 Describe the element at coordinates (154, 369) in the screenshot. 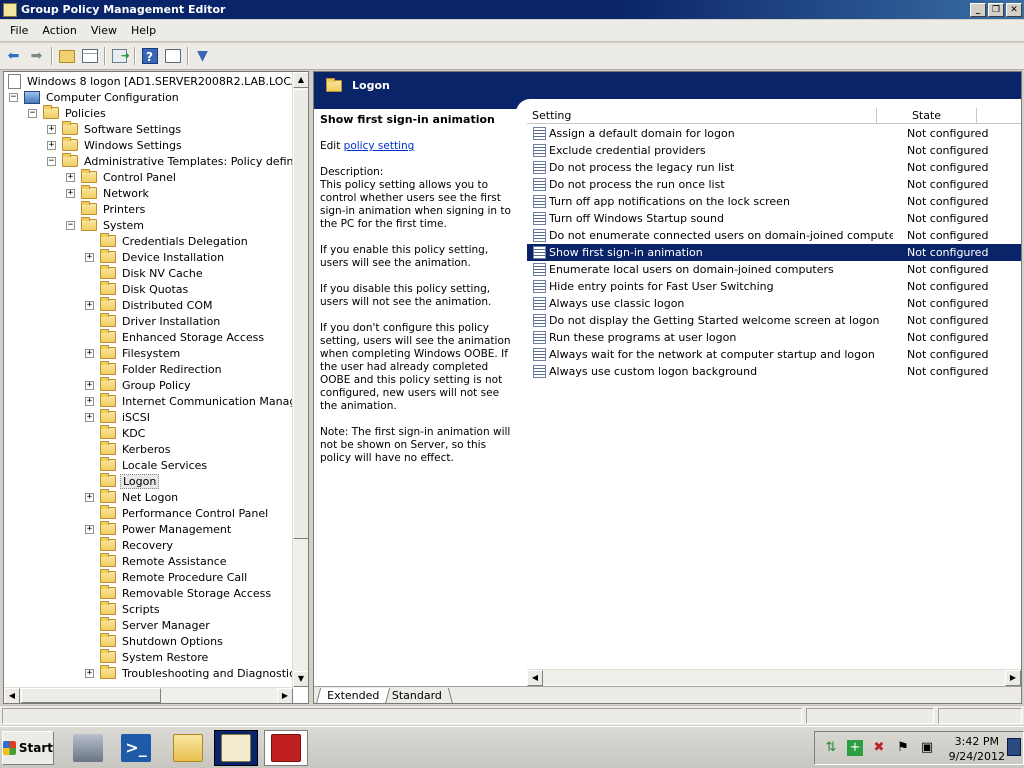

I see `tree-item: Folder Redirection` at that location.